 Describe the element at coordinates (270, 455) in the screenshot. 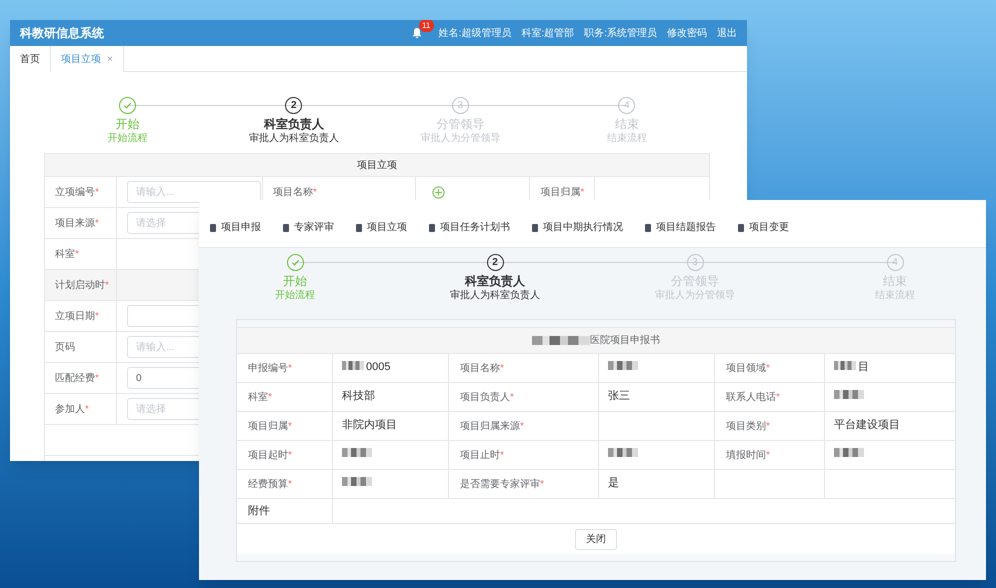

I see `field-label: 项目起时*` at that location.